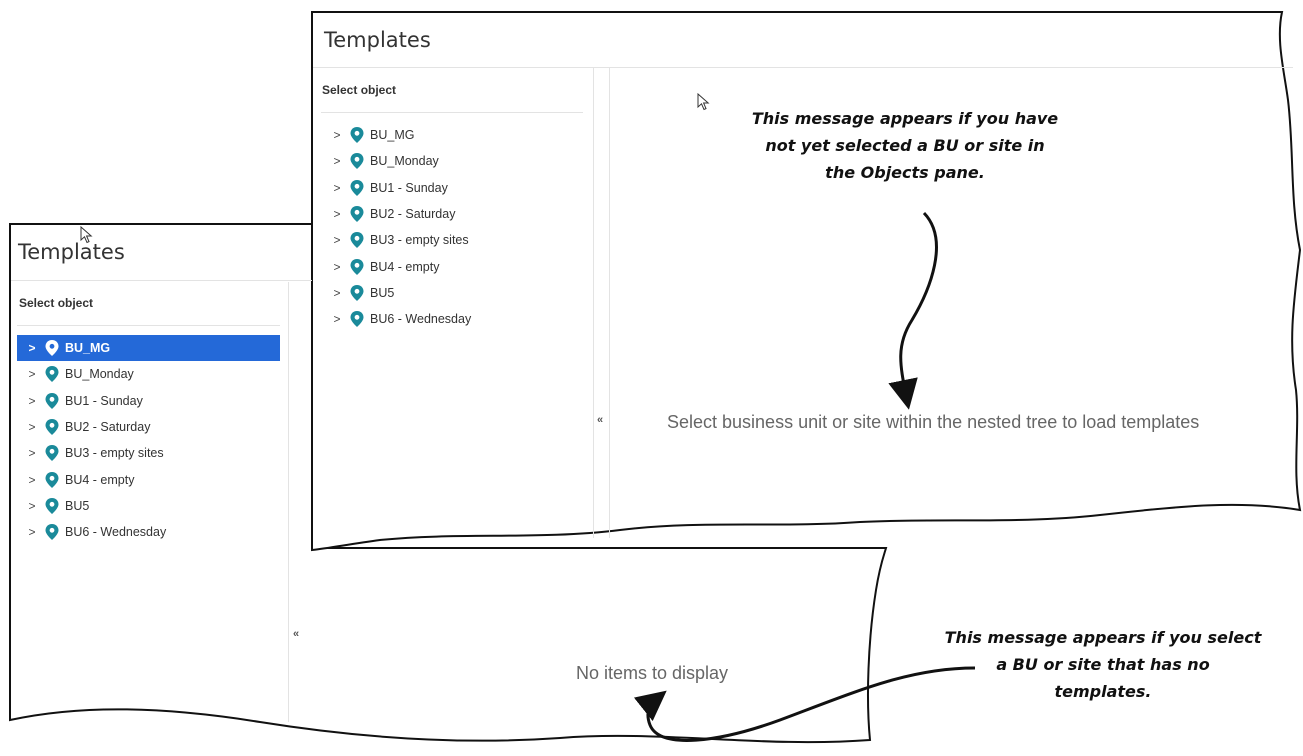  What do you see at coordinates (905, 118) in the screenshot?
I see `annotation-line: This message appears if you have` at bounding box center [905, 118].